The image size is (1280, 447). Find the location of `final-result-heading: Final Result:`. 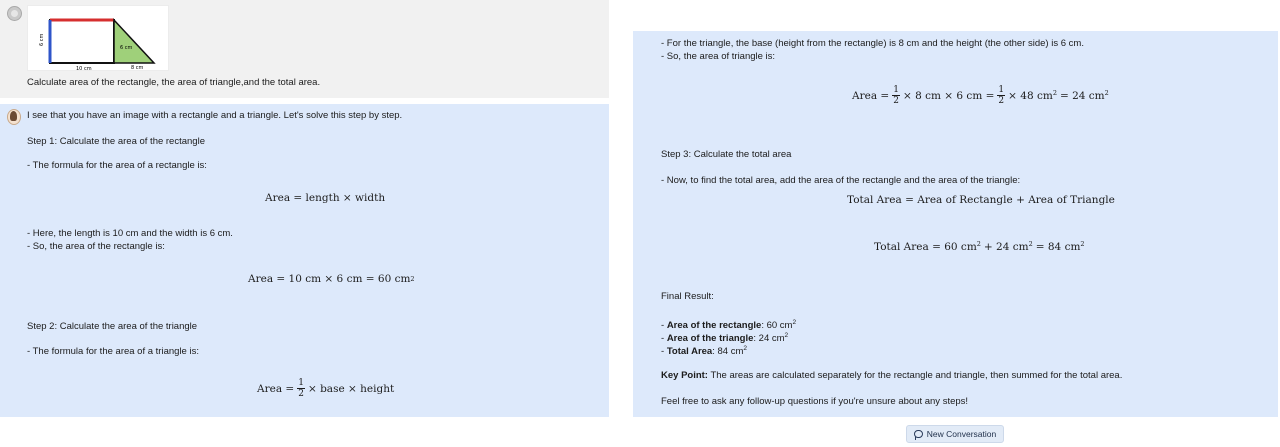

final-result-heading: Final Result: is located at coordinates (687, 296).